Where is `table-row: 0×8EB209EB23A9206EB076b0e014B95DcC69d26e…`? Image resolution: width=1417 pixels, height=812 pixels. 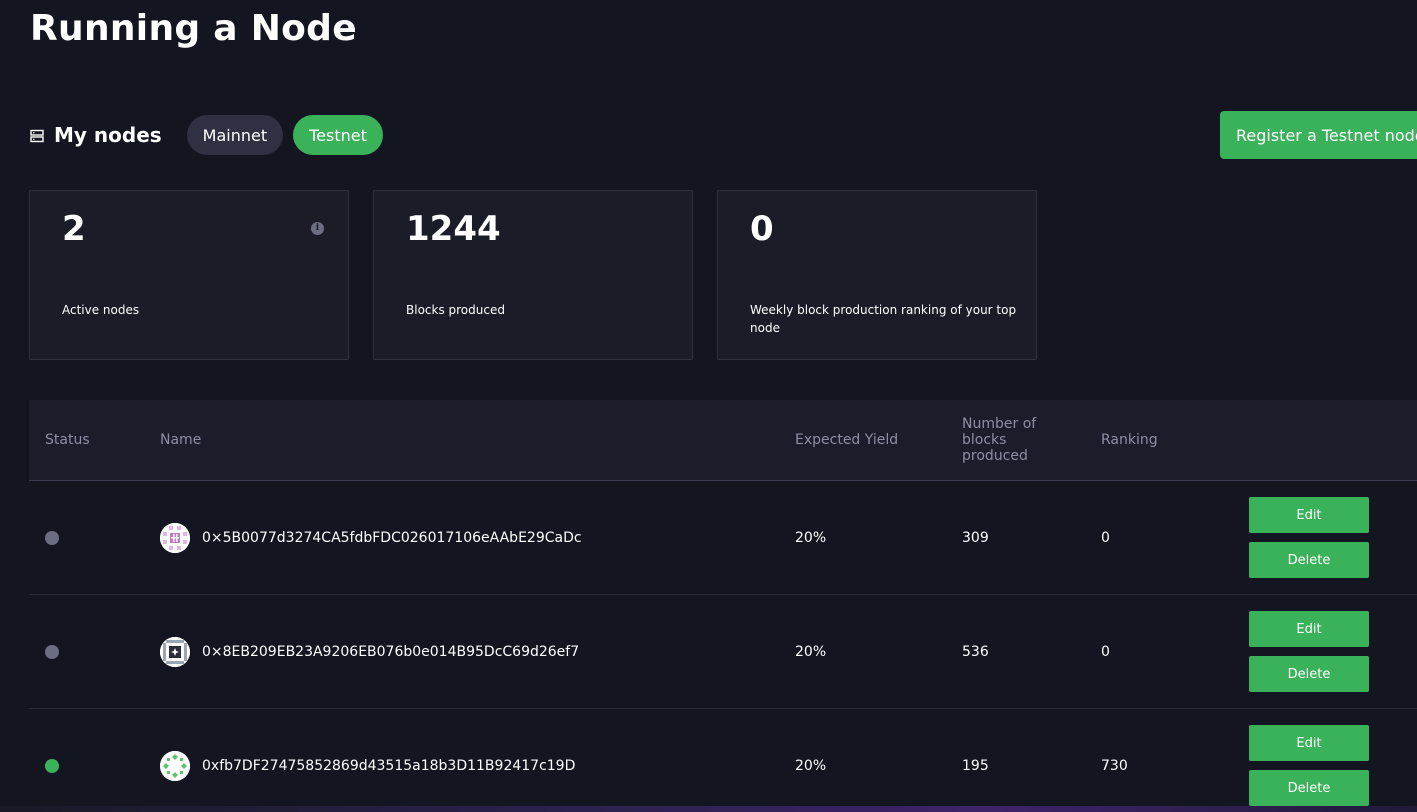
table-row: 0×8EB209EB23A9206EB076b0e014B95DcC69d26e… is located at coordinates (723, 652).